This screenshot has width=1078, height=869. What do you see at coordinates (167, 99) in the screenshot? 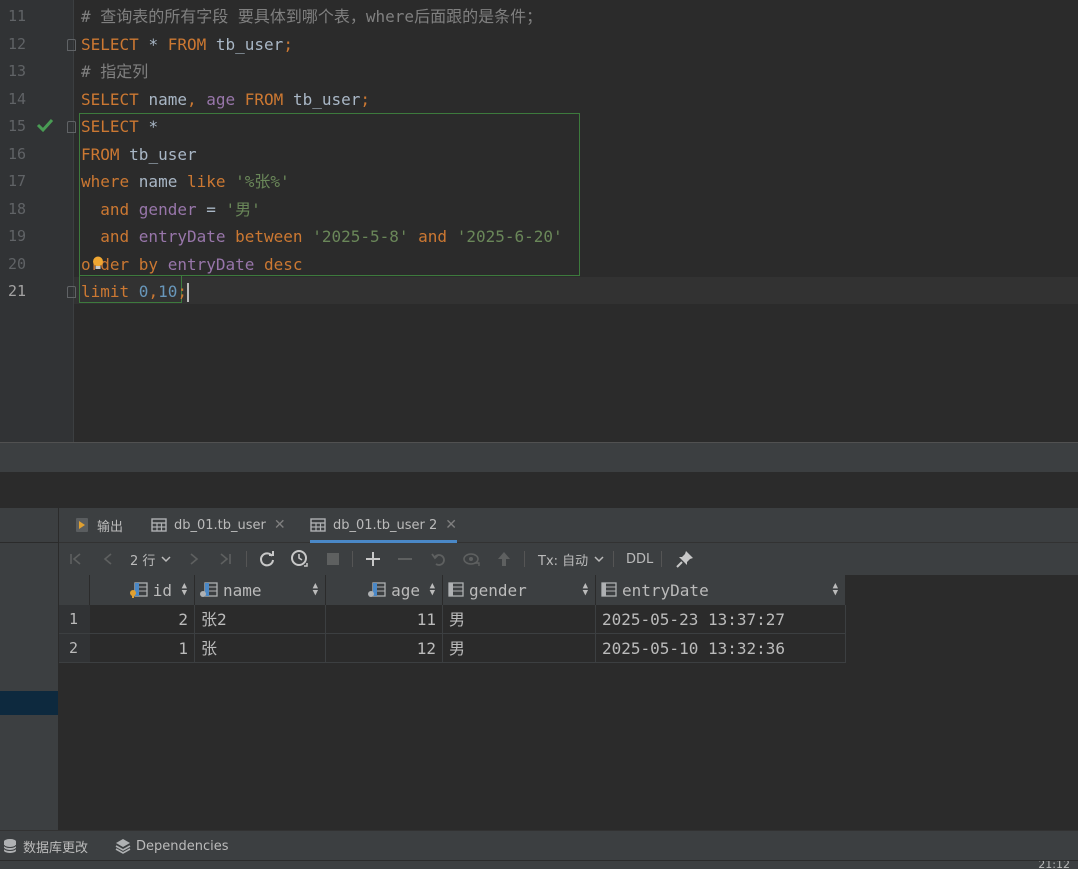
I see `code-token: name` at bounding box center [167, 99].